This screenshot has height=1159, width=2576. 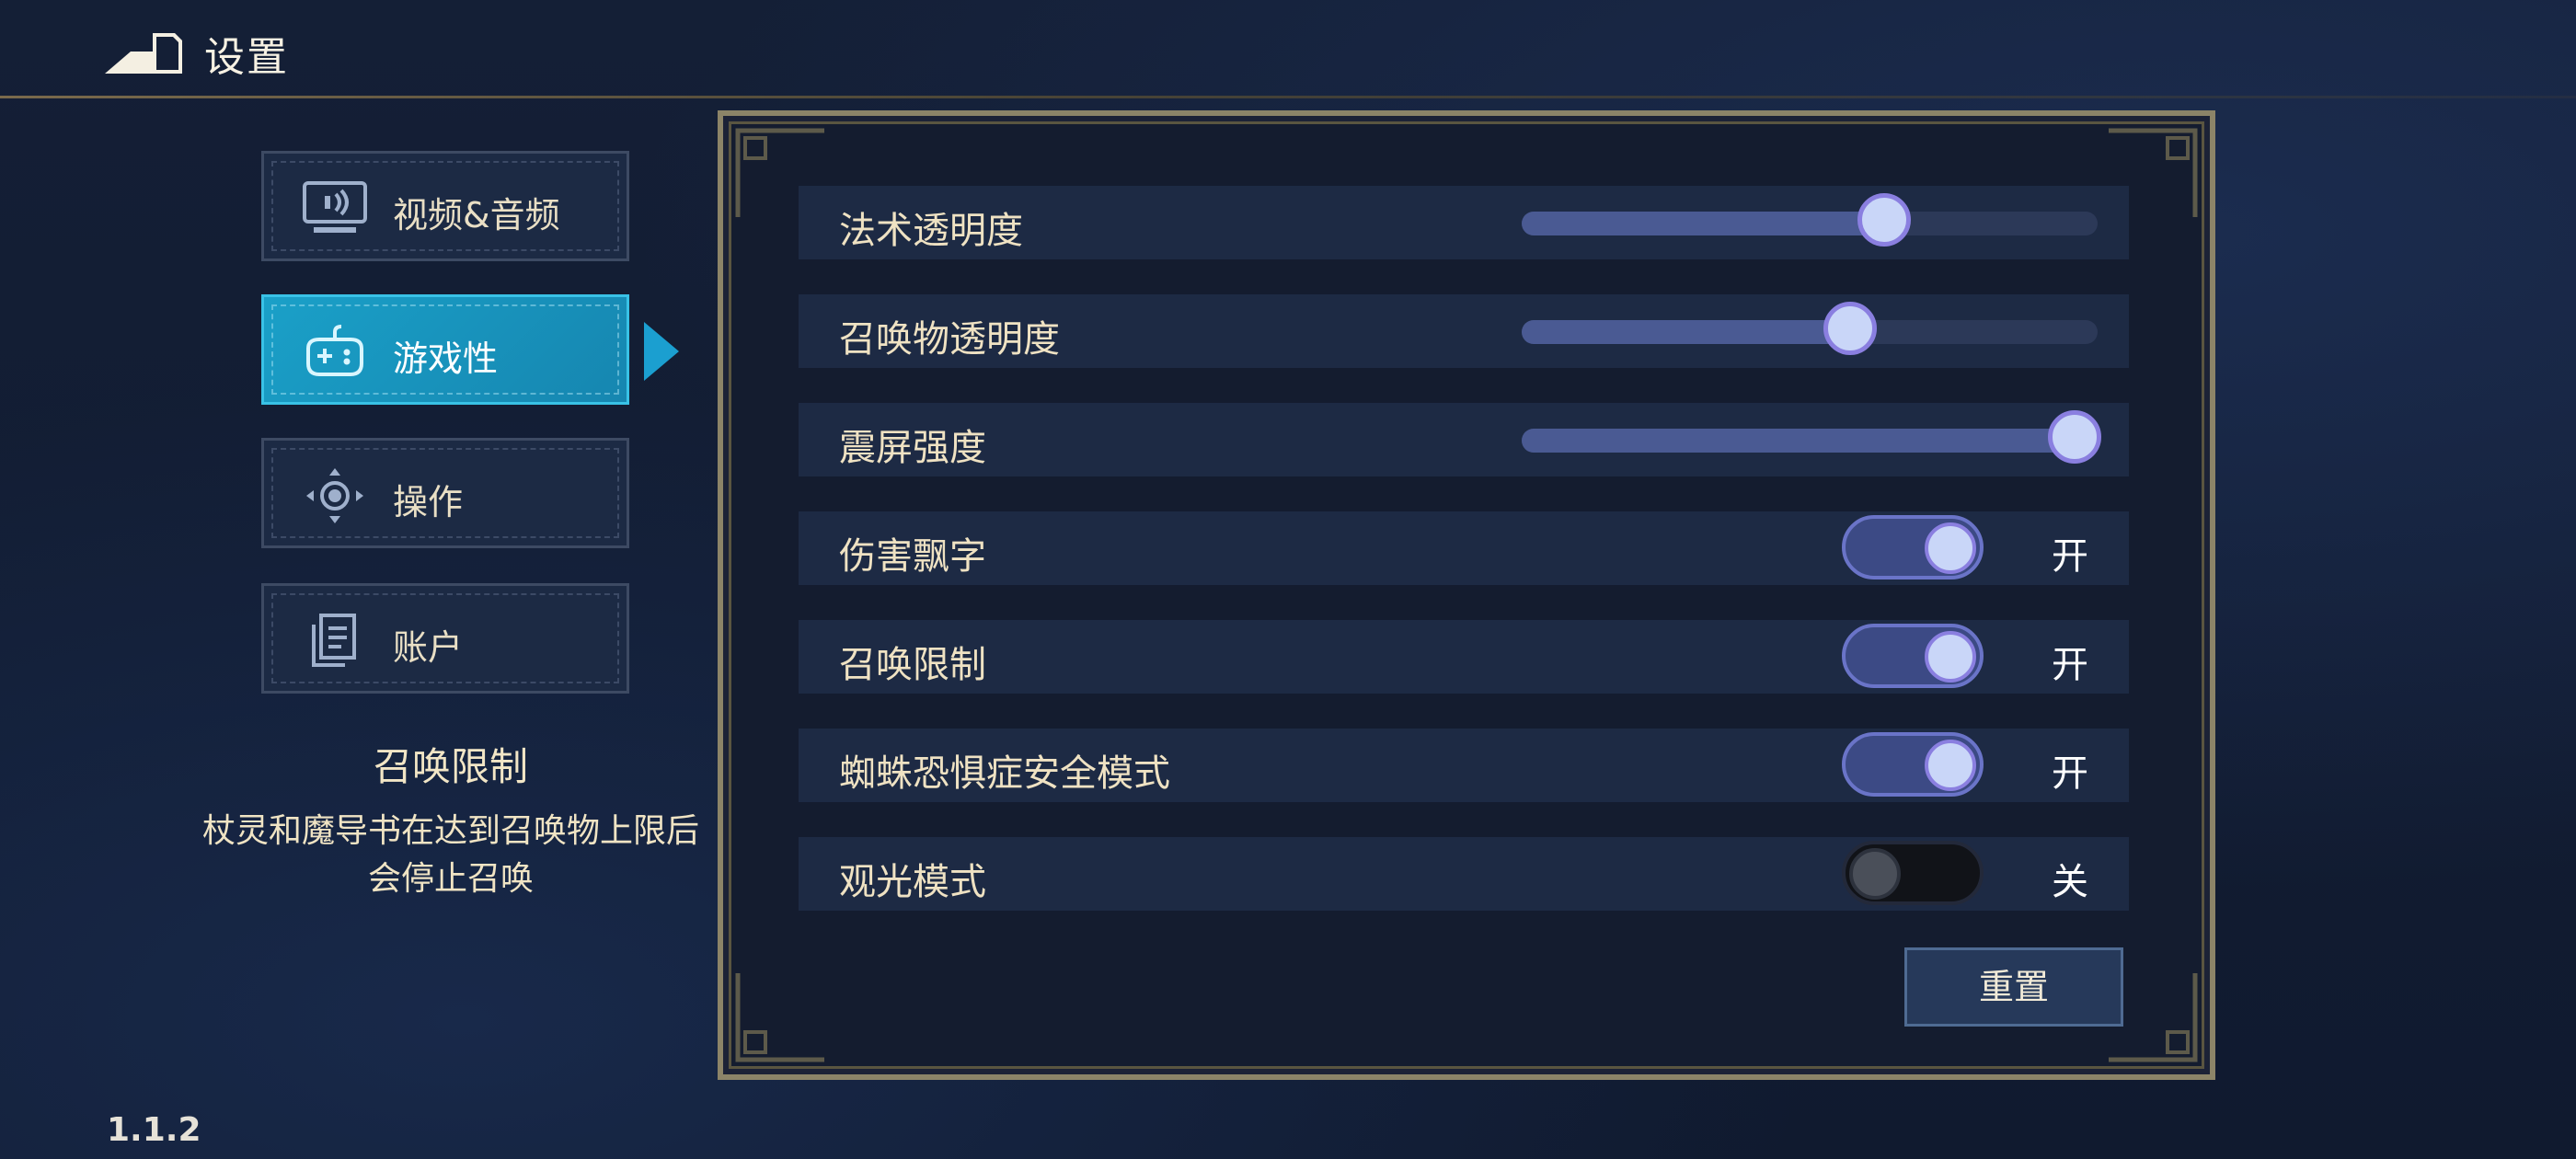 I want to click on setting-label: 震屏强度, so click(x=912, y=448).